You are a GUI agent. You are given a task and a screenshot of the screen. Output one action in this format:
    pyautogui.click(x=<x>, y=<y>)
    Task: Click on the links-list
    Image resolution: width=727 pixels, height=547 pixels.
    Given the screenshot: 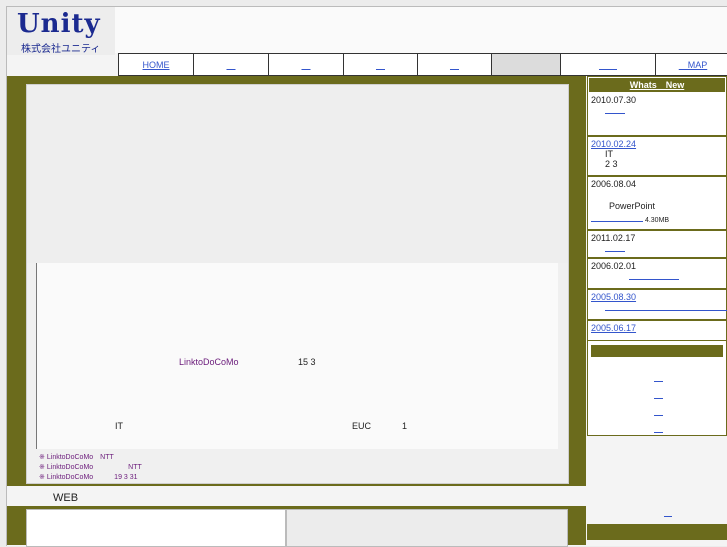 What is the action you would take?
    pyautogui.click(x=658, y=407)
    